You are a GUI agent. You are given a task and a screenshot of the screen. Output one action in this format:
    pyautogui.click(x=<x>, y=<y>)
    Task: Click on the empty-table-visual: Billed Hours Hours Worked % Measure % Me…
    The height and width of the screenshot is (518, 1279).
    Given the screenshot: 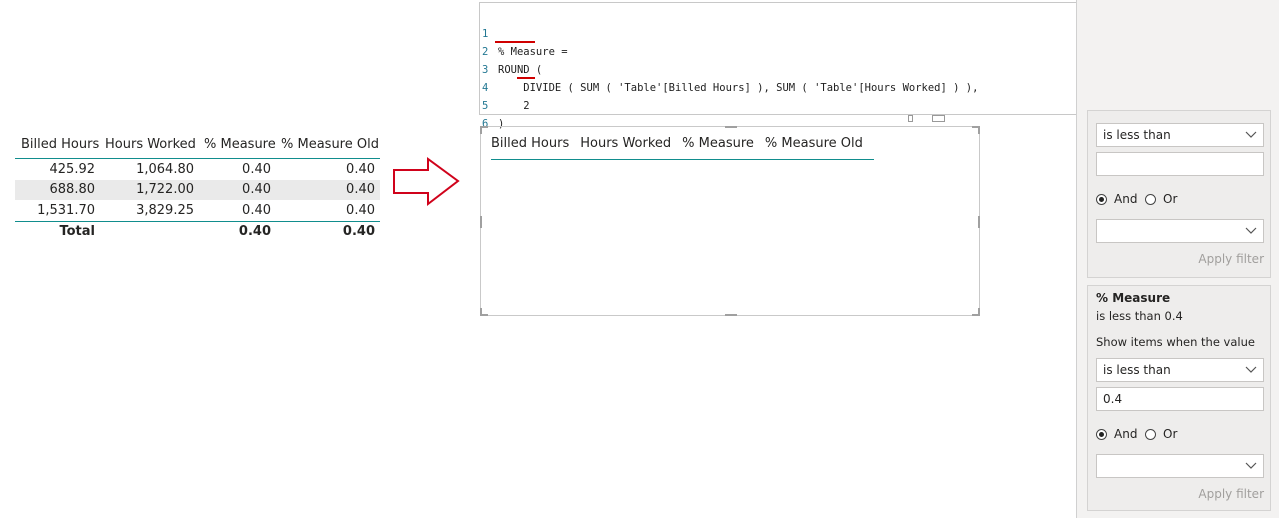 What is the action you would take?
    pyautogui.click(x=730, y=221)
    